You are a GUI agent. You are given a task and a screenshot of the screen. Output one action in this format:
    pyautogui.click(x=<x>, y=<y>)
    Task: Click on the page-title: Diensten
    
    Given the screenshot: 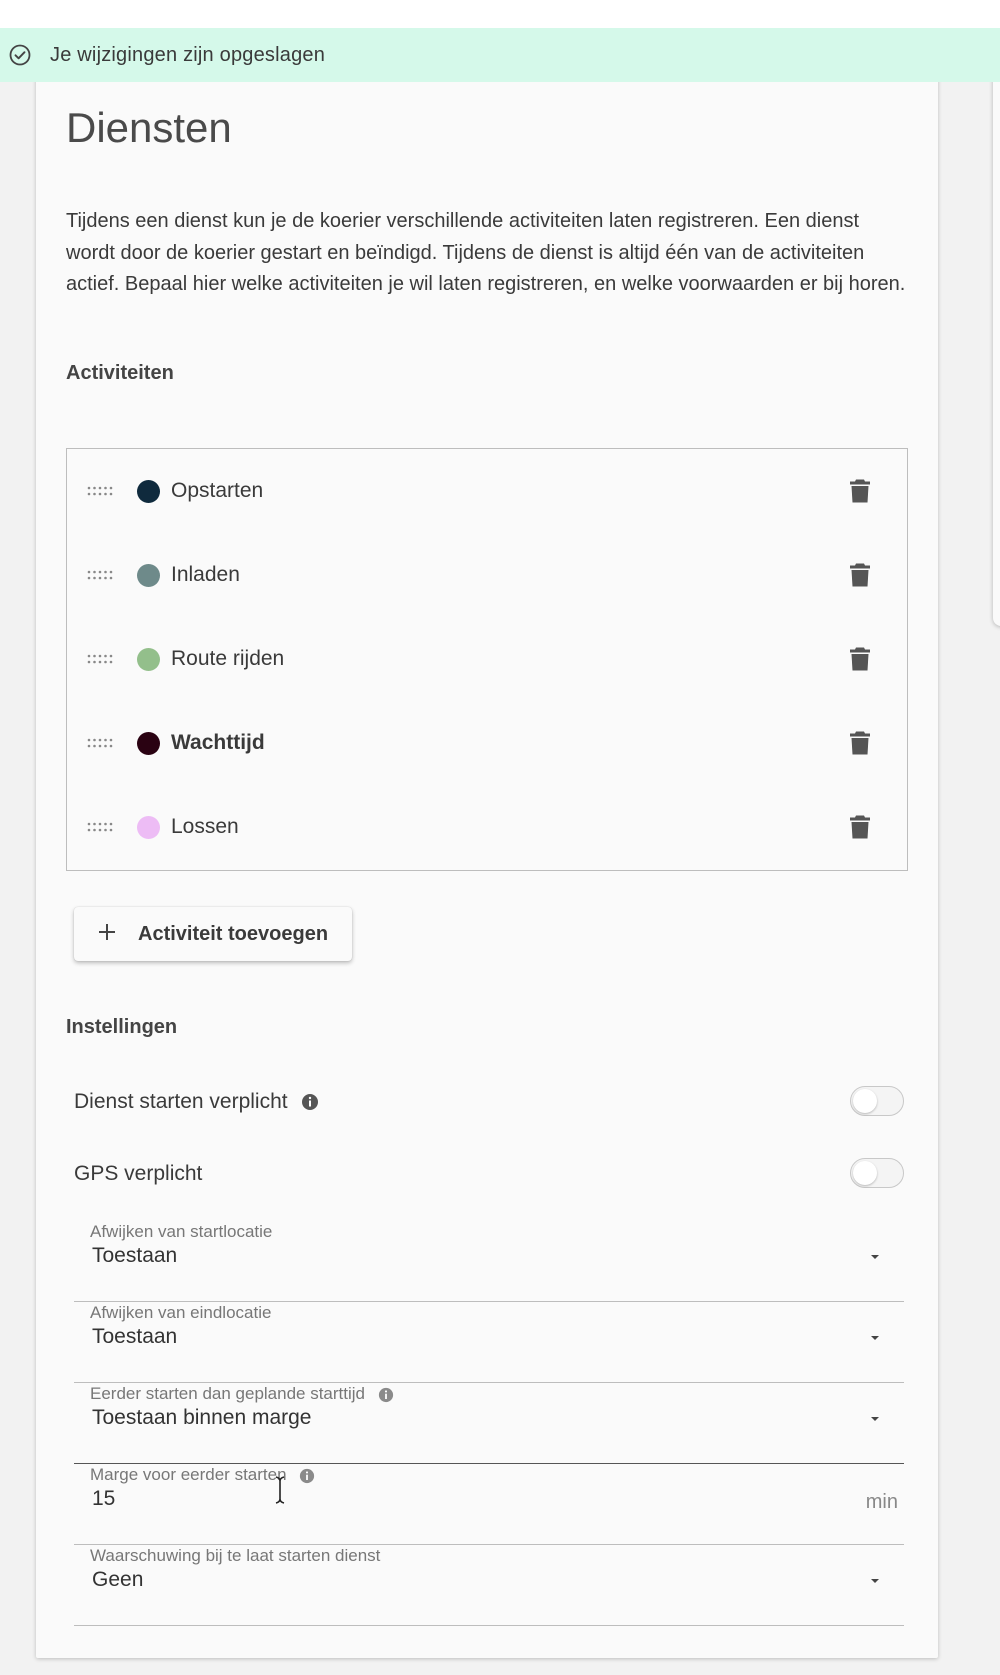 What is the action you would take?
    pyautogui.click(x=149, y=127)
    